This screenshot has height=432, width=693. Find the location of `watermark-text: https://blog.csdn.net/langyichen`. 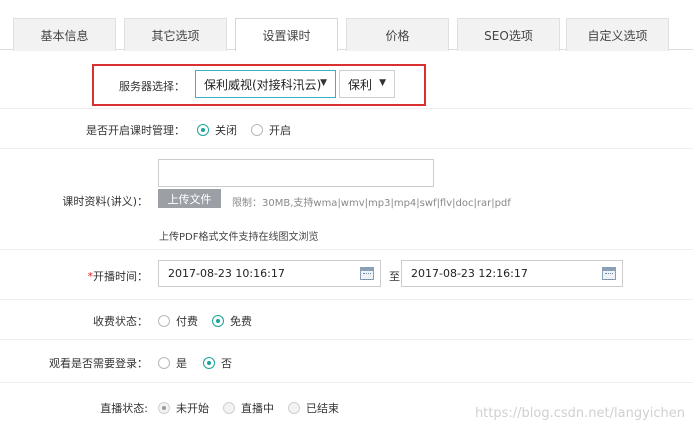

watermark-text: https://blog.csdn.net/langyichen is located at coordinates (579, 413).